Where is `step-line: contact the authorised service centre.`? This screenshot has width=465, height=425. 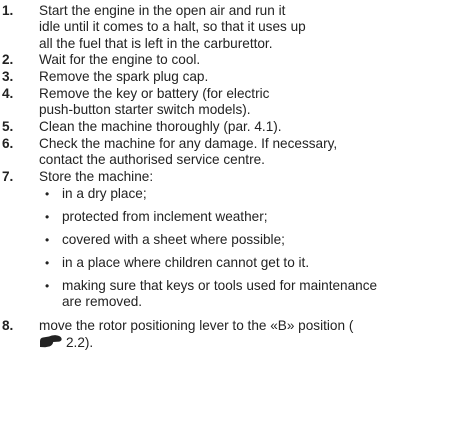
step-line: contact the authorised service centre. is located at coordinates (152, 160).